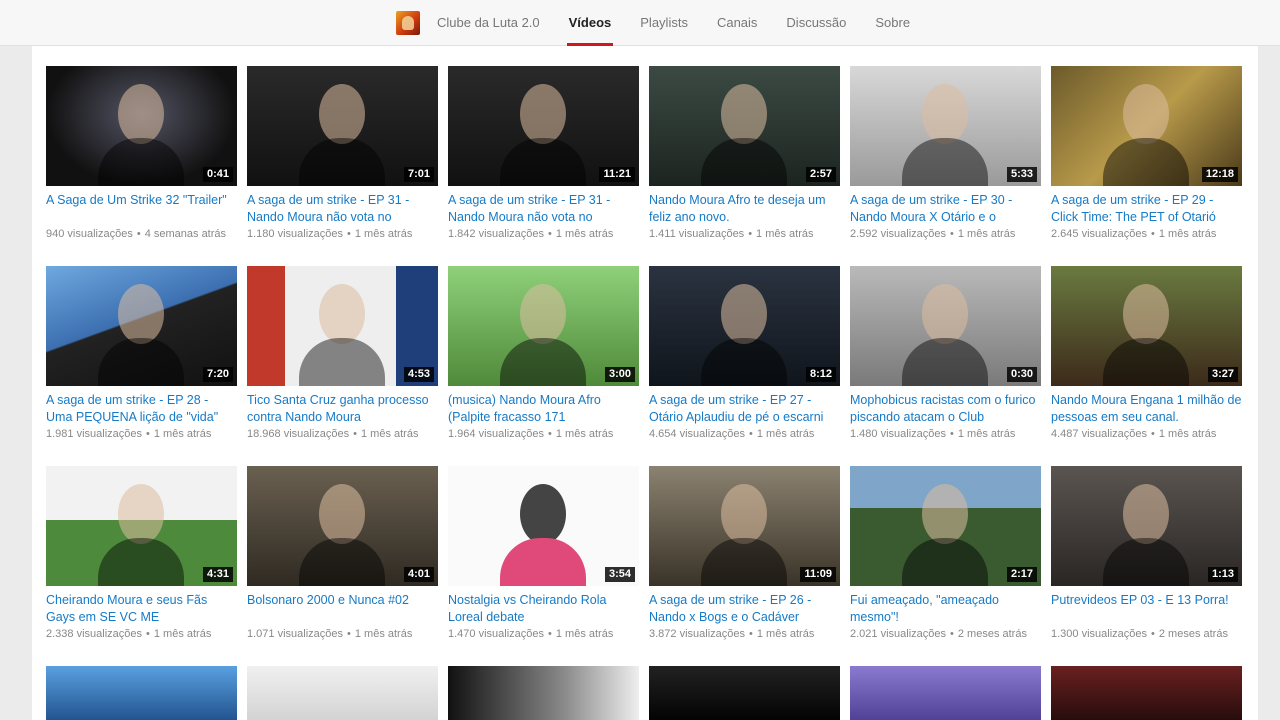  I want to click on video-thumbnail: 2:17, so click(945, 526).